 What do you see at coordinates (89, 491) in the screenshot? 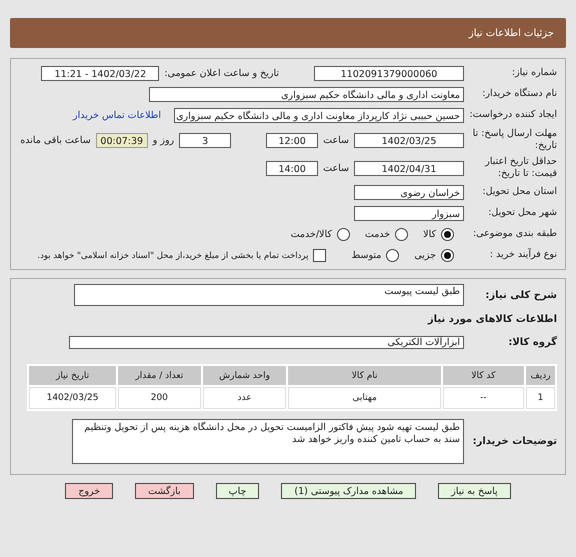
I see `action-button: خروج` at bounding box center [89, 491].